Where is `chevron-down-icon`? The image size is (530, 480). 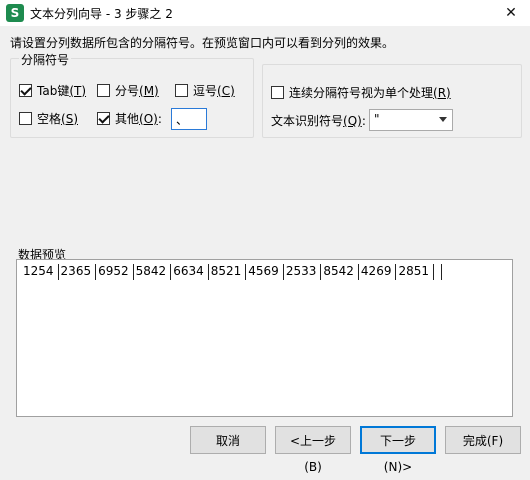
chevron-down-icon is located at coordinates (443, 119).